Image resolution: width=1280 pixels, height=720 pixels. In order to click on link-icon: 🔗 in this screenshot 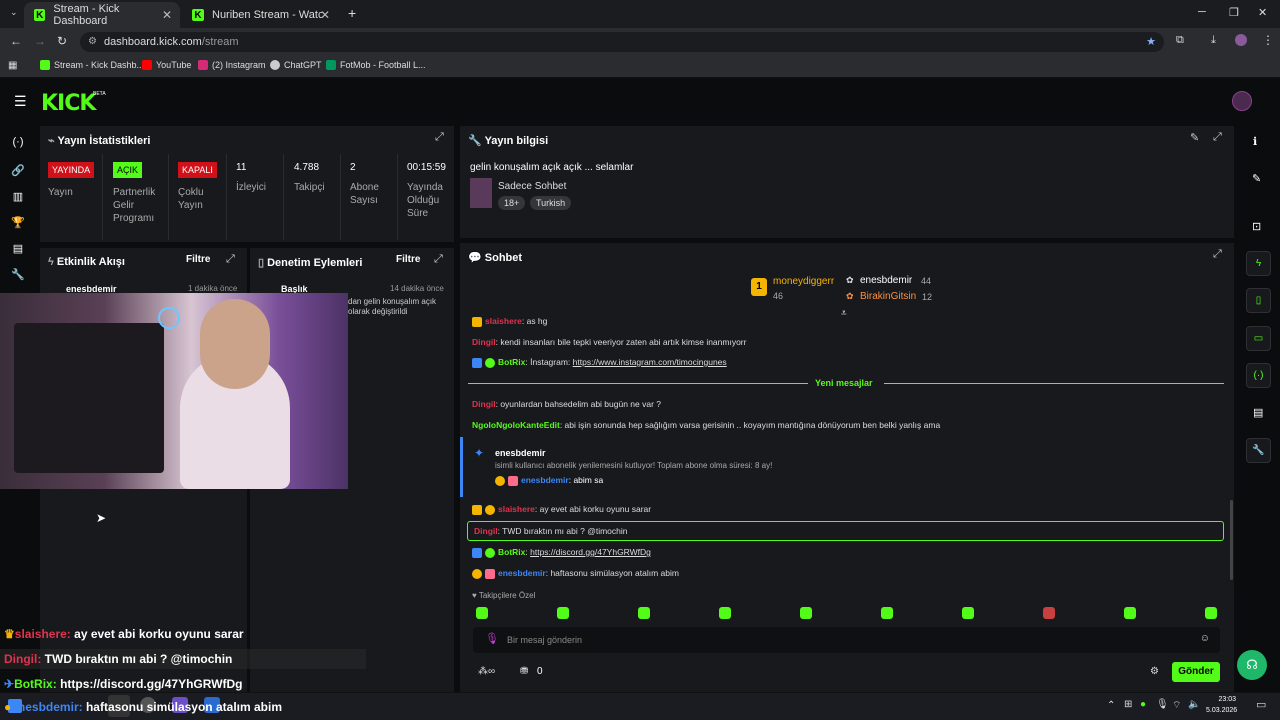, I will do `click(18, 171)`.